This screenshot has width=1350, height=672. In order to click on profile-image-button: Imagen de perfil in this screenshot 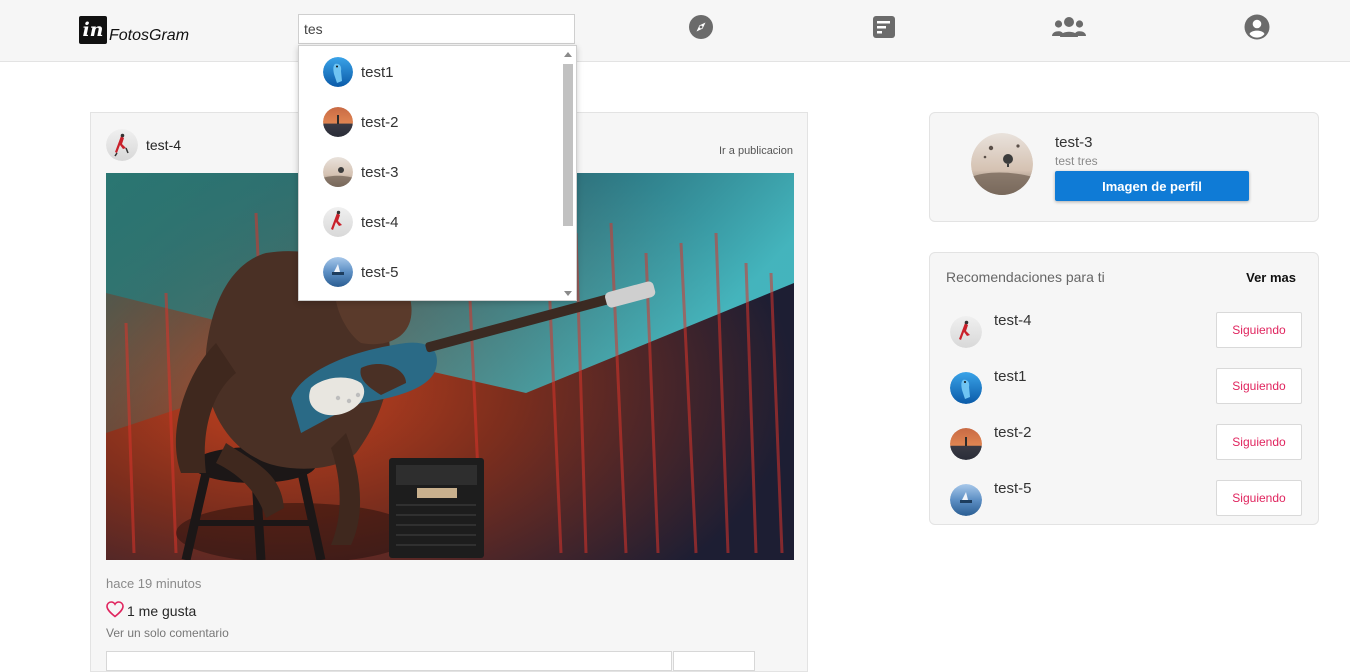, I will do `click(1152, 186)`.